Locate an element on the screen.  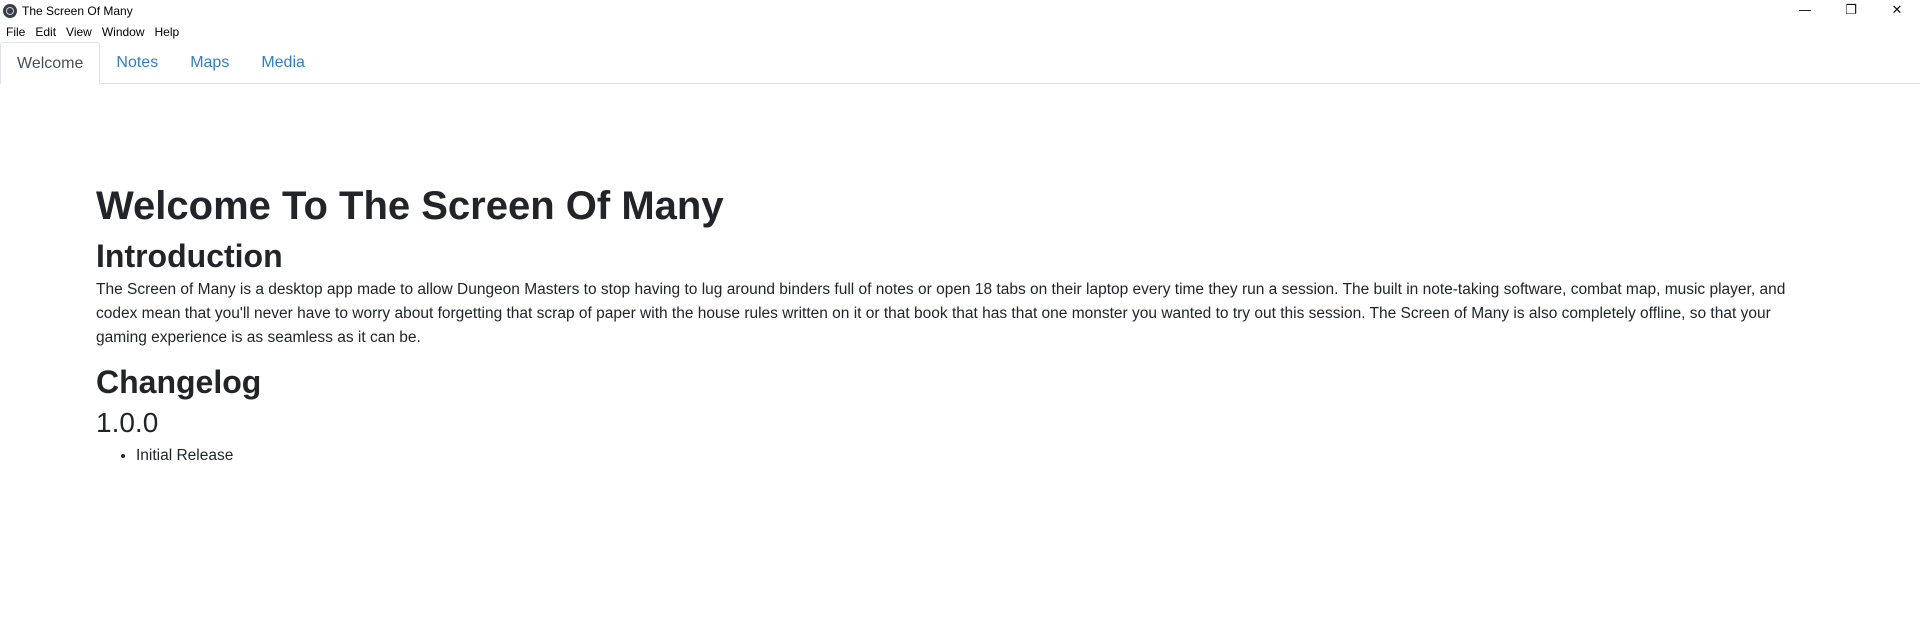
menu-bar: File Edit View Window Help is located at coordinates (91, 32).